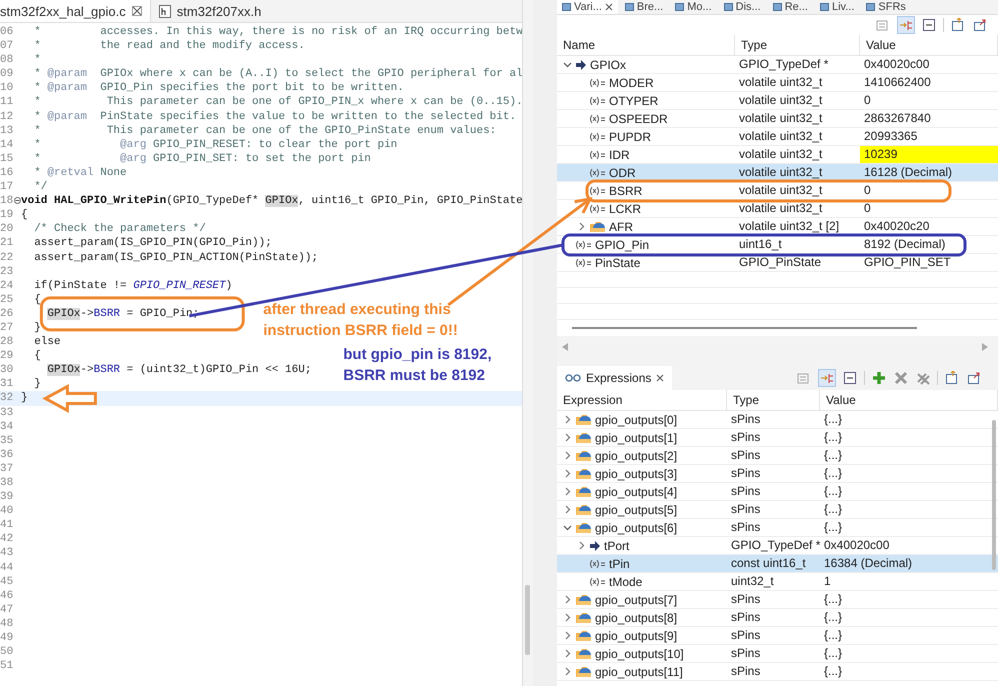 The height and width of the screenshot is (686, 998). I want to click on scrollbar-track, so click(528, 343).